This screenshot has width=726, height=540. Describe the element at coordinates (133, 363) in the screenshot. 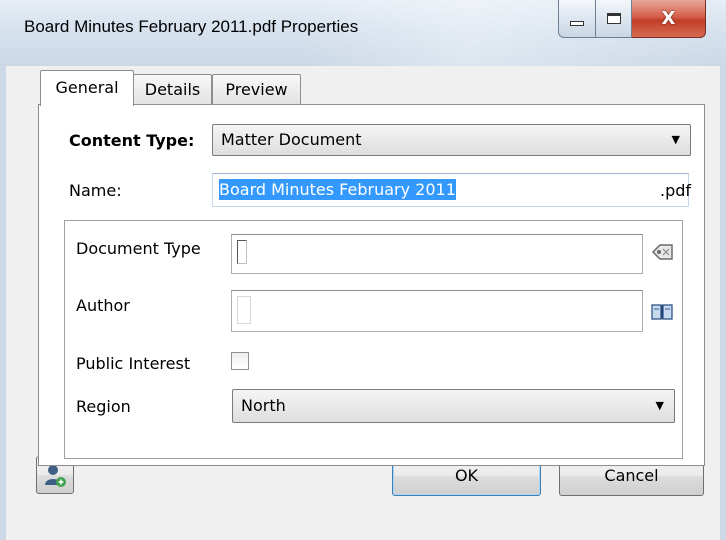

I see `public-interest-label: Public Interest` at that location.